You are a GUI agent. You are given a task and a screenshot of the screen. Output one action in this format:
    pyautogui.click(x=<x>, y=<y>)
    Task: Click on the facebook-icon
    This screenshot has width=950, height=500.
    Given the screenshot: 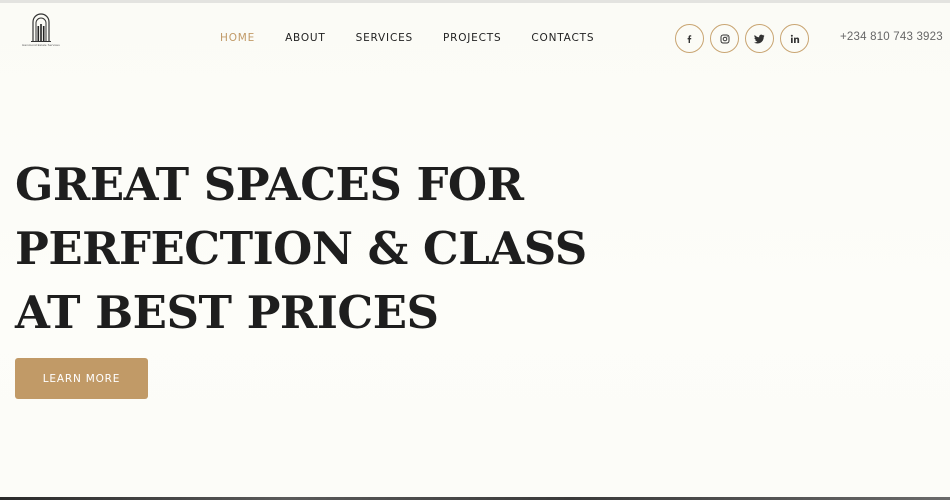 What is the action you would take?
    pyautogui.click(x=689, y=38)
    